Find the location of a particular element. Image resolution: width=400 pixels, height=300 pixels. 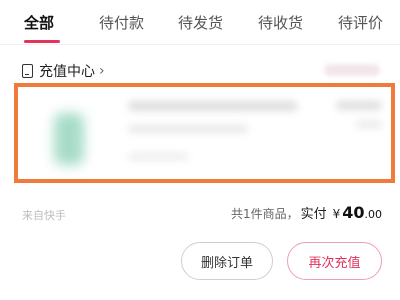

order-status-redacted is located at coordinates (352, 70).